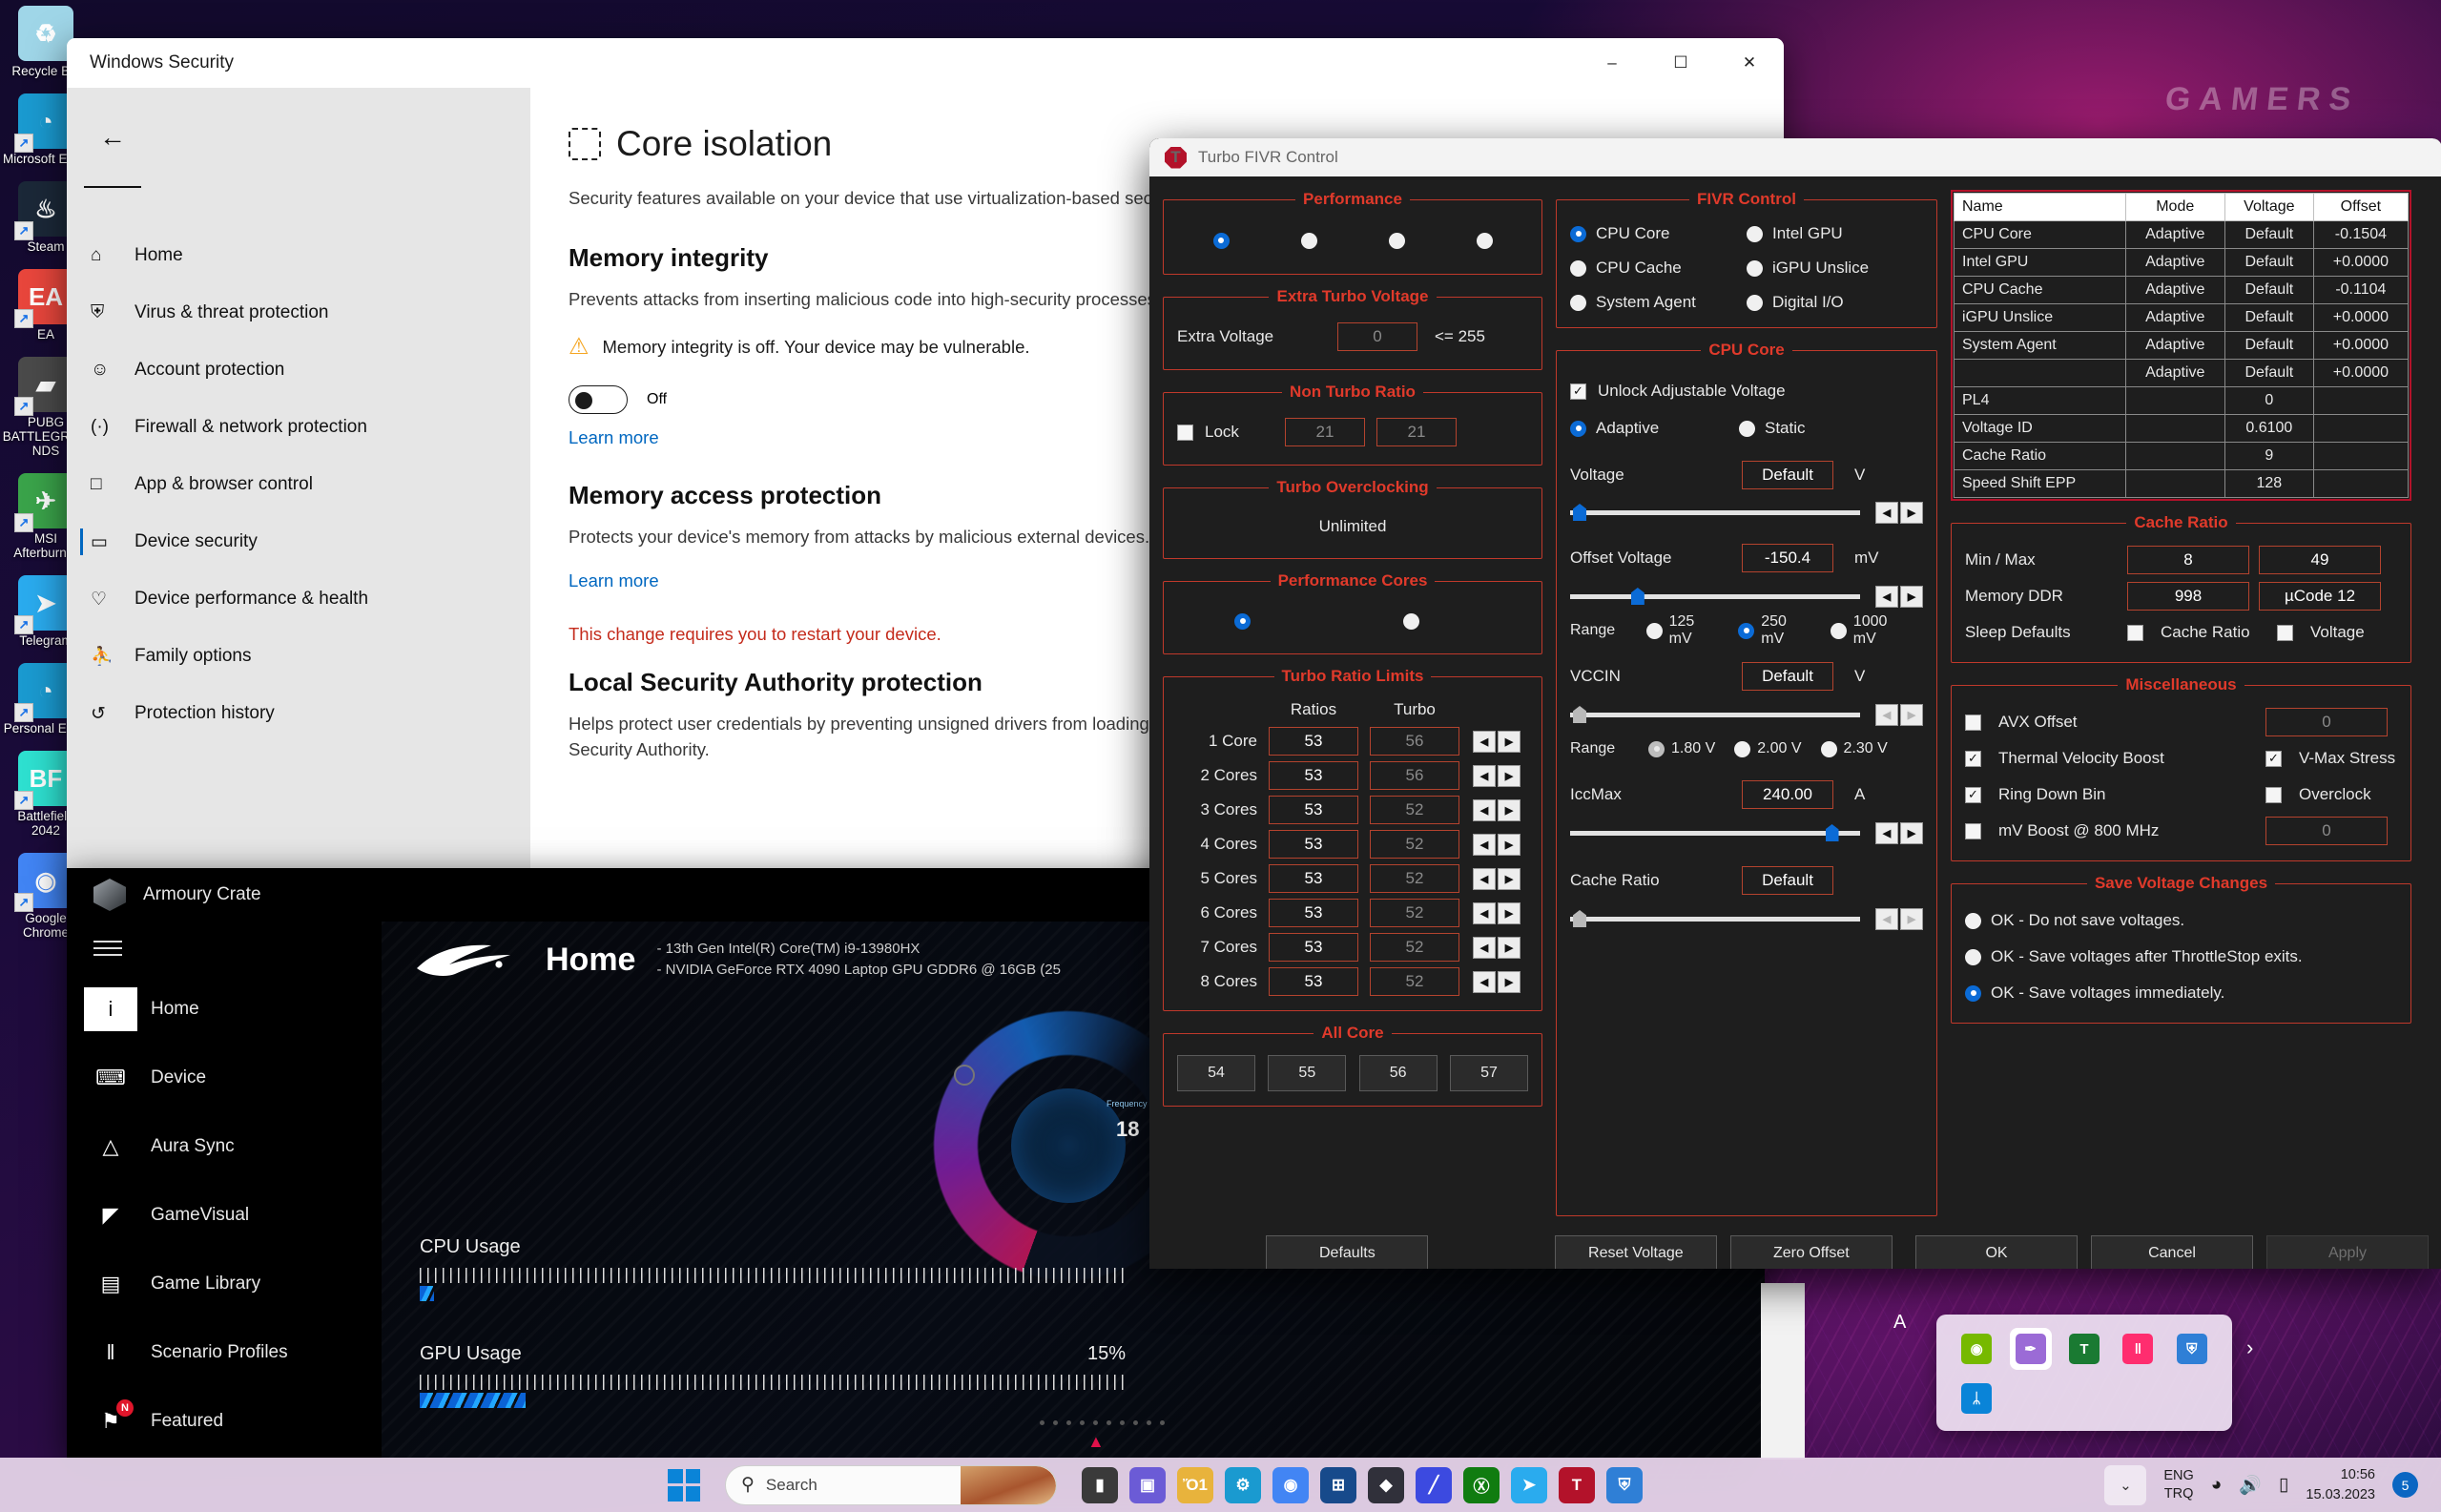 This screenshot has width=2441, height=1512. I want to click on sleep-cache-ratio-checkbox, so click(2135, 632).